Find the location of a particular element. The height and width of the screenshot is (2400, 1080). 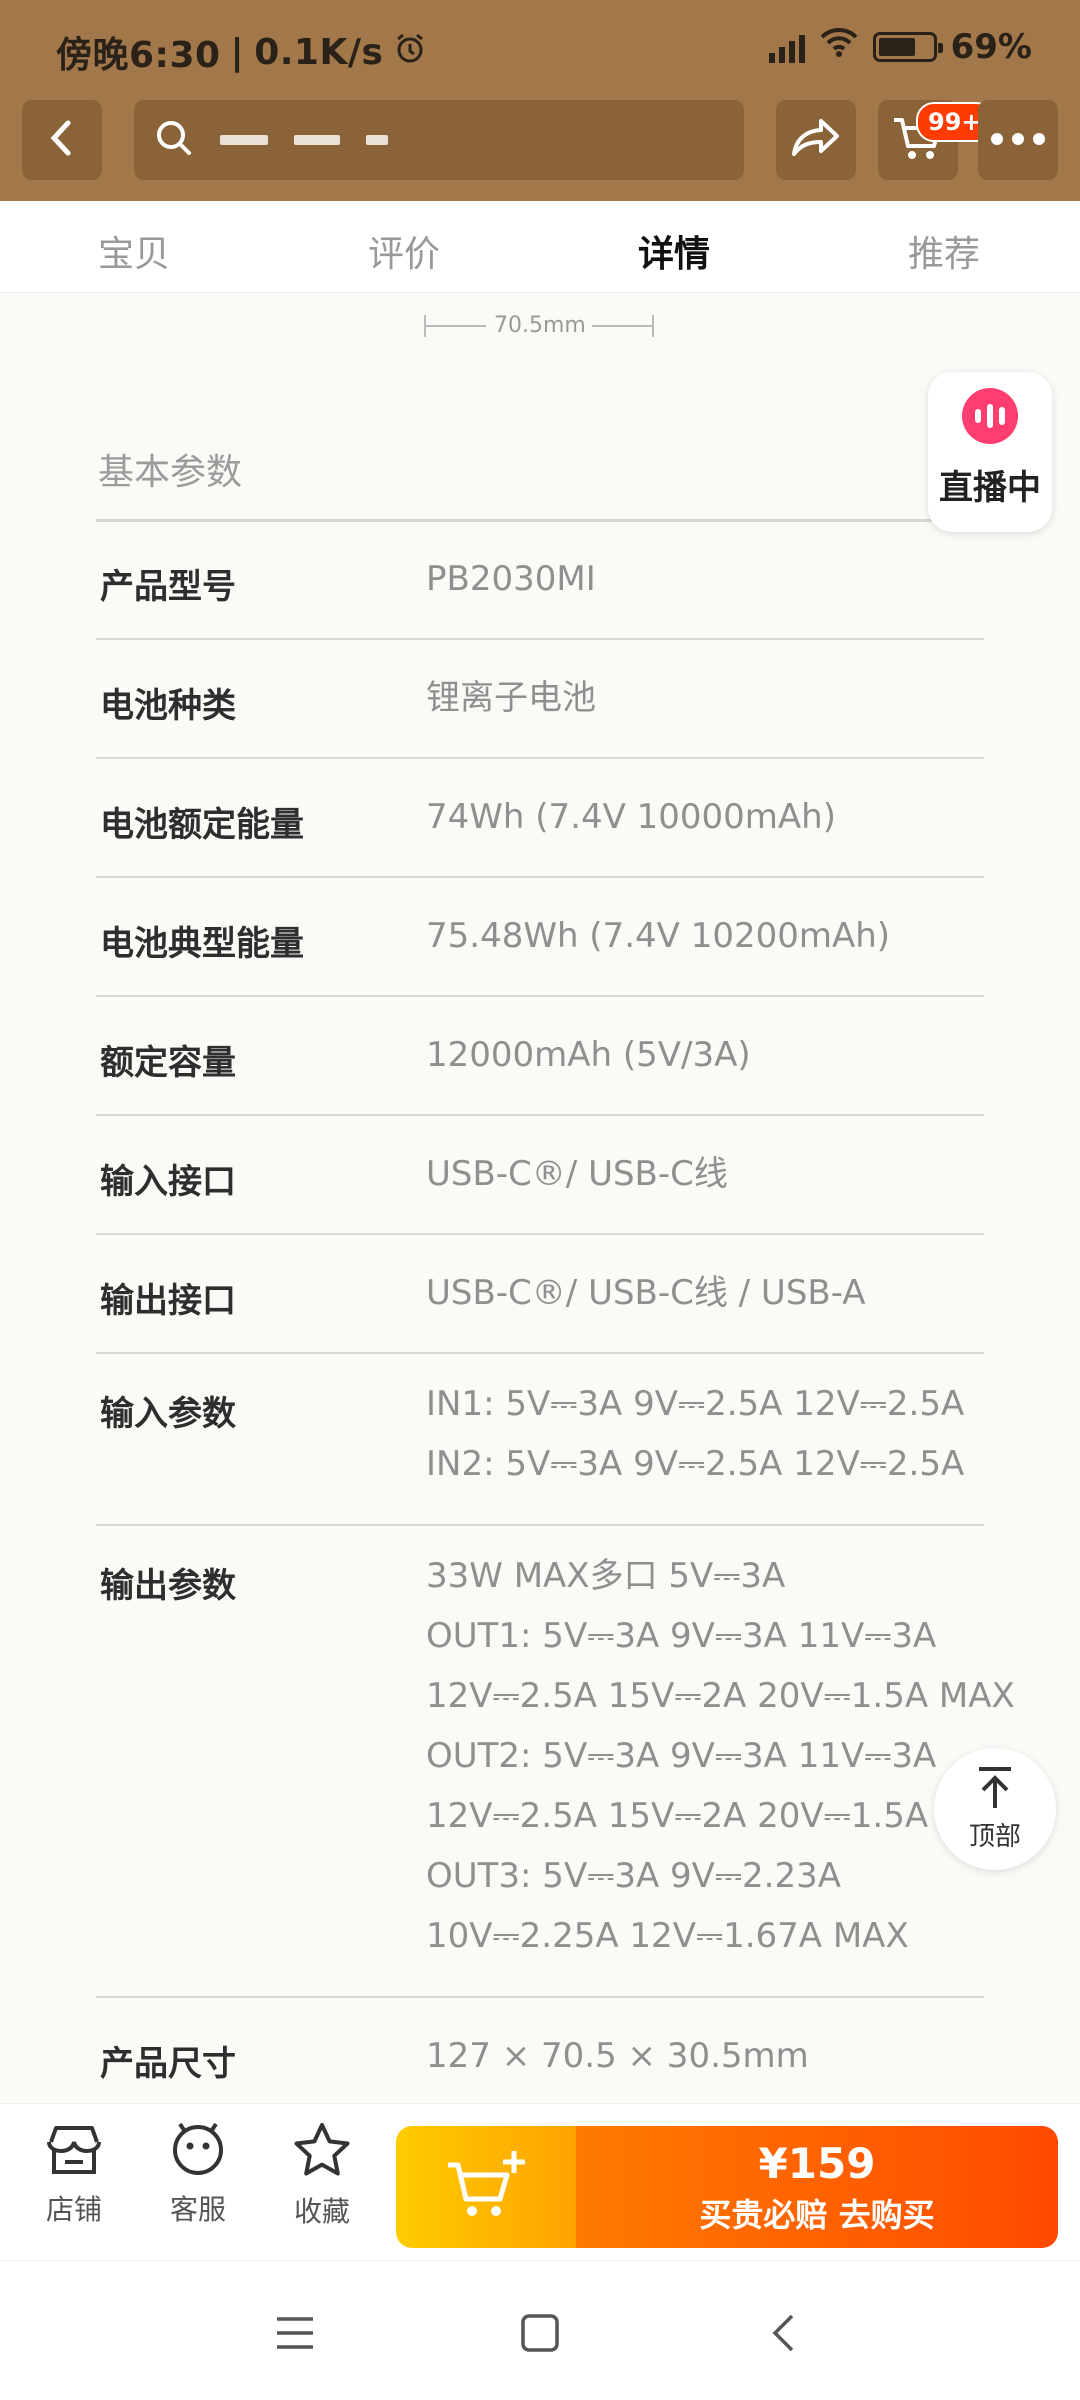

status-bar: 傍晚6:30 | 0.1K/s 69% is located at coordinates (544, 51).